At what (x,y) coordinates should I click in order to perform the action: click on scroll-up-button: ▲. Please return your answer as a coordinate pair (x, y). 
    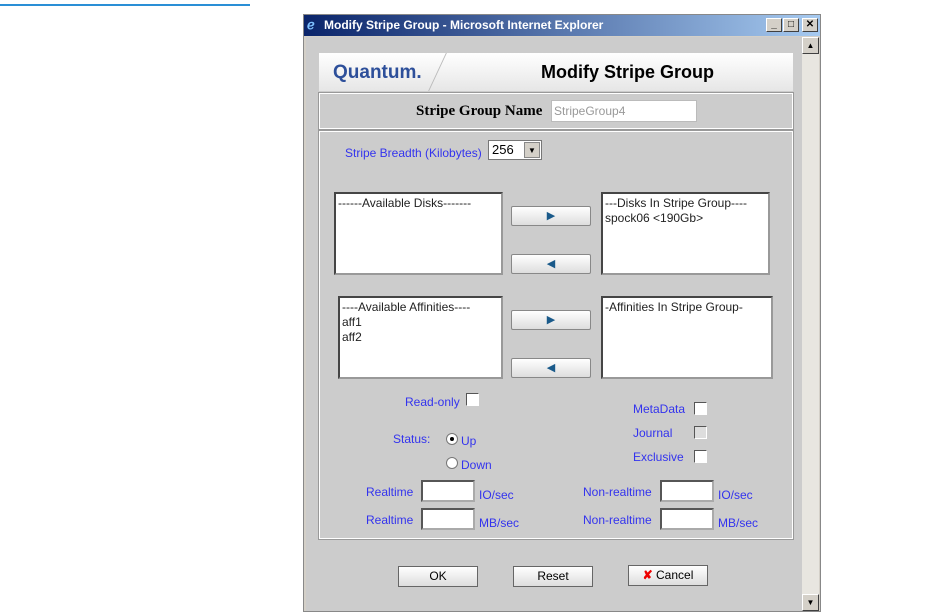
    Looking at the image, I should click on (810, 45).